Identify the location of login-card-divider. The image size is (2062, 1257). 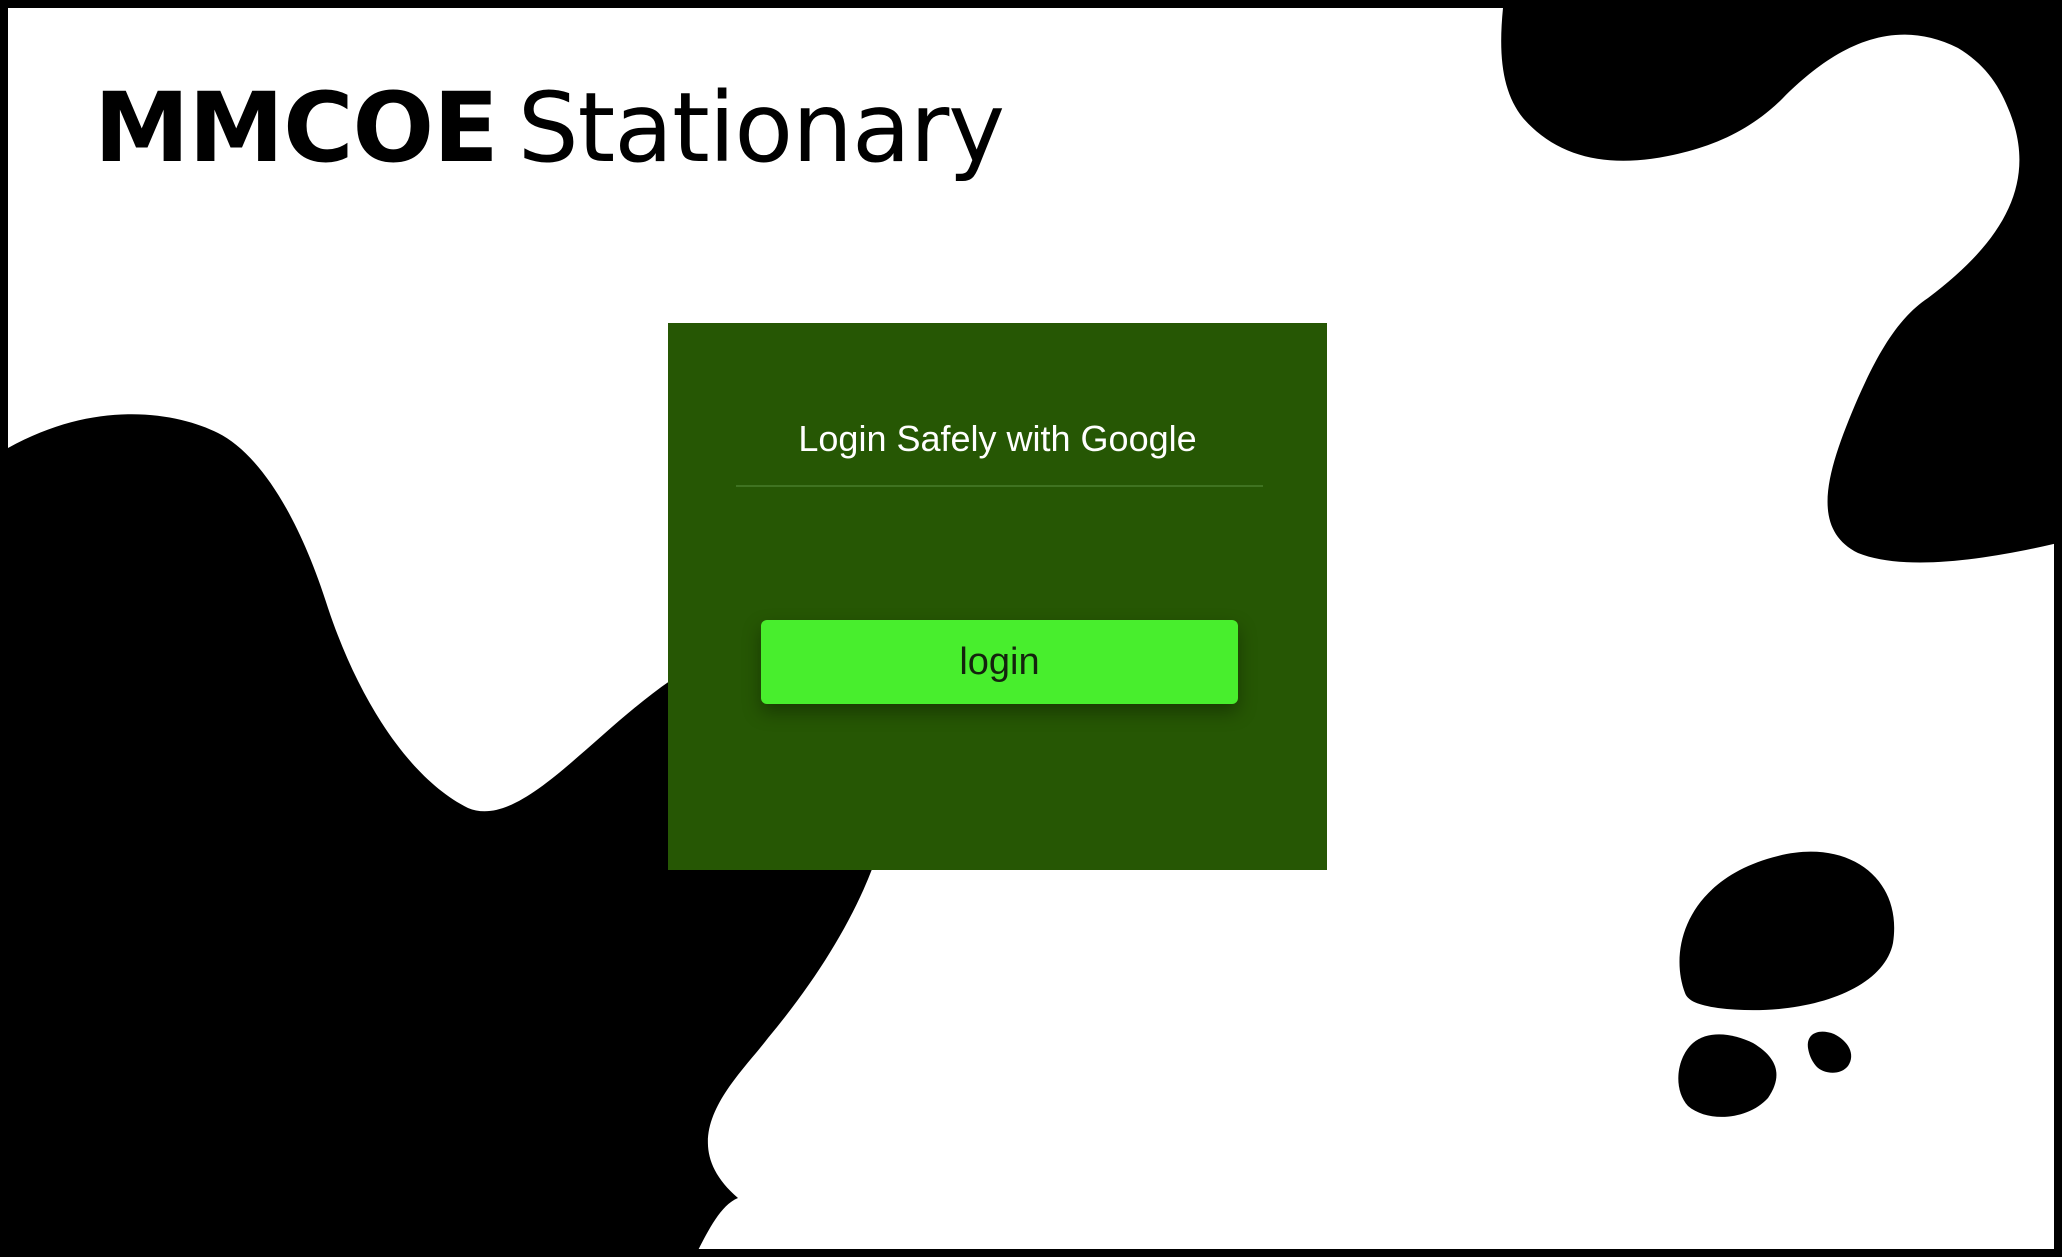
(999, 486).